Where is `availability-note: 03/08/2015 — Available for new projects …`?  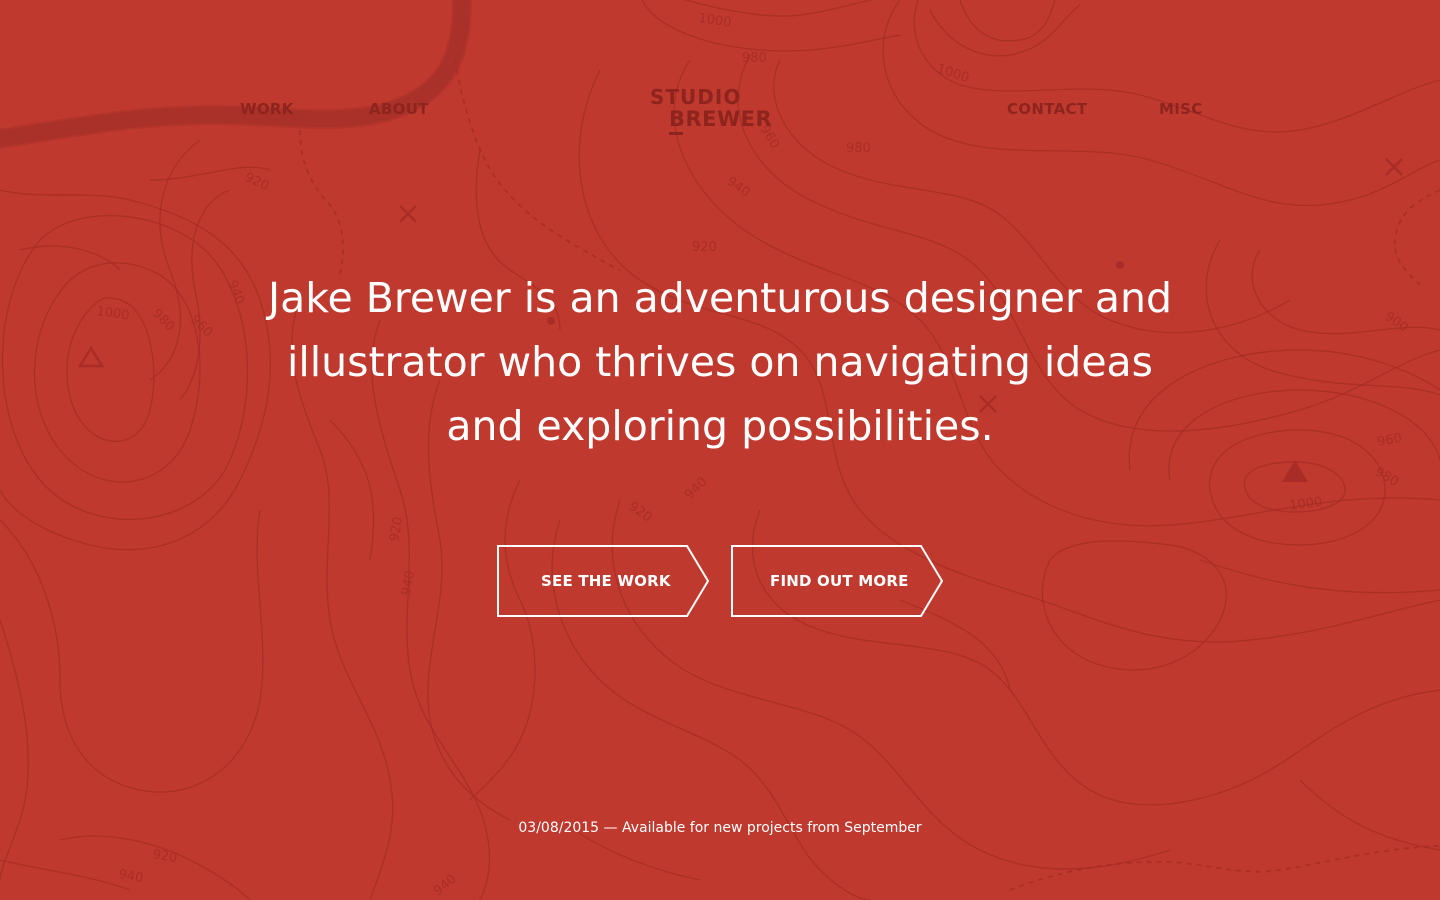 availability-note: 03/08/2015 — Available for new projects … is located at coordinates (720, 828).